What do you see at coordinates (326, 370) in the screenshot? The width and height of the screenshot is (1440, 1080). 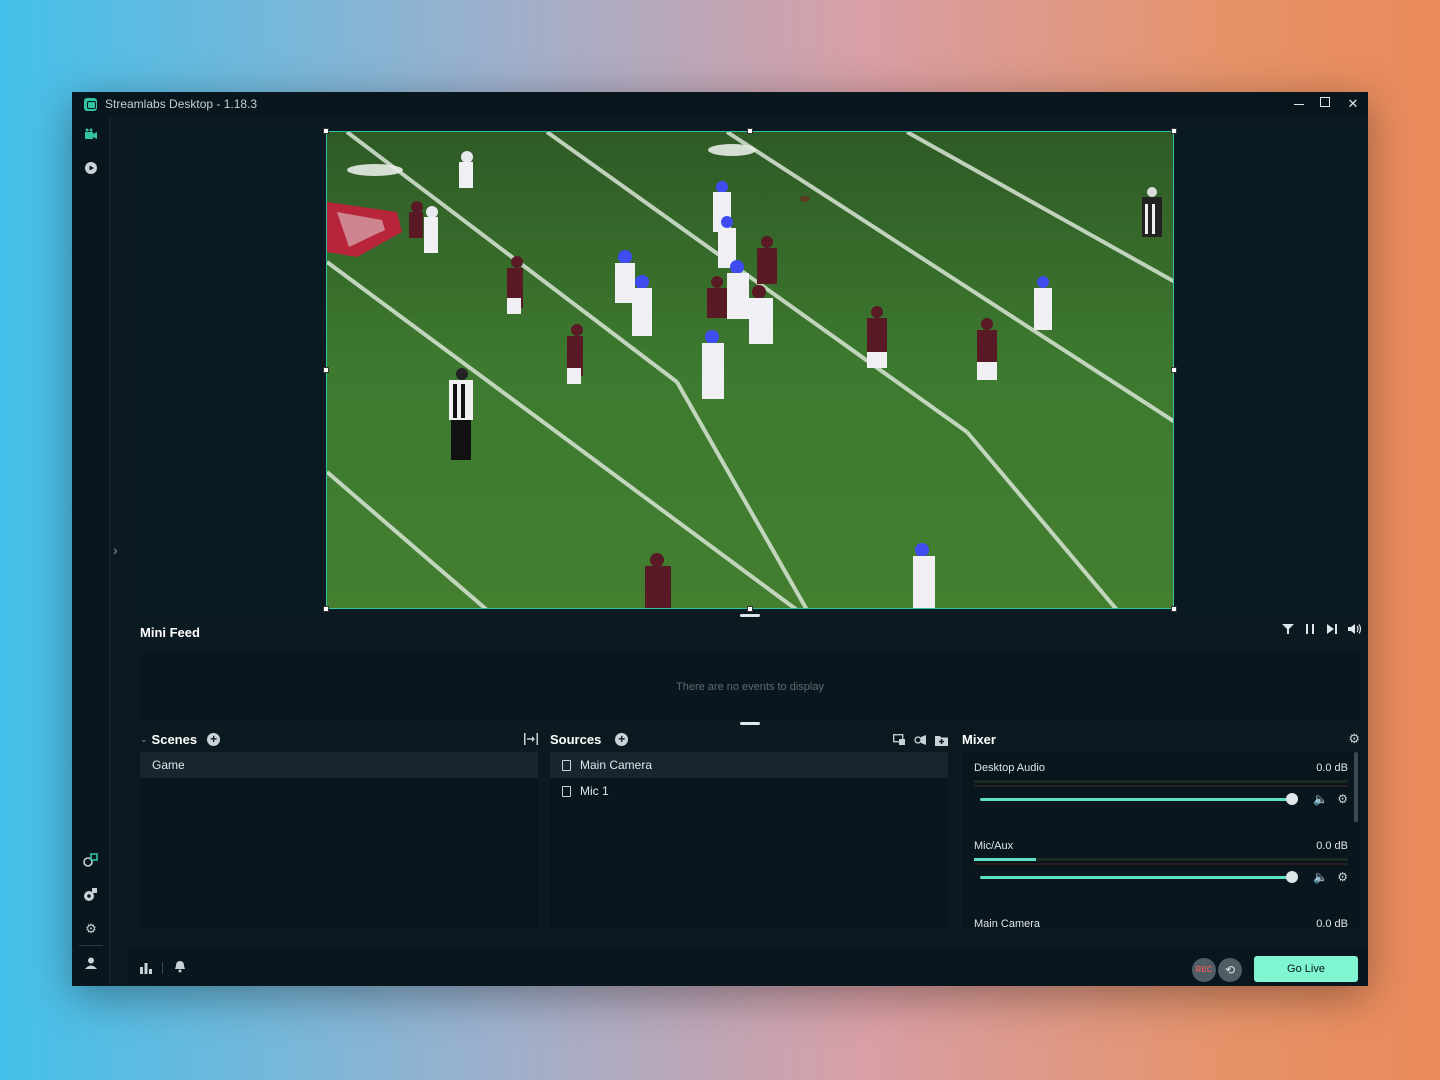 I see `resize-handle-left` at bounding box center [326, 370].